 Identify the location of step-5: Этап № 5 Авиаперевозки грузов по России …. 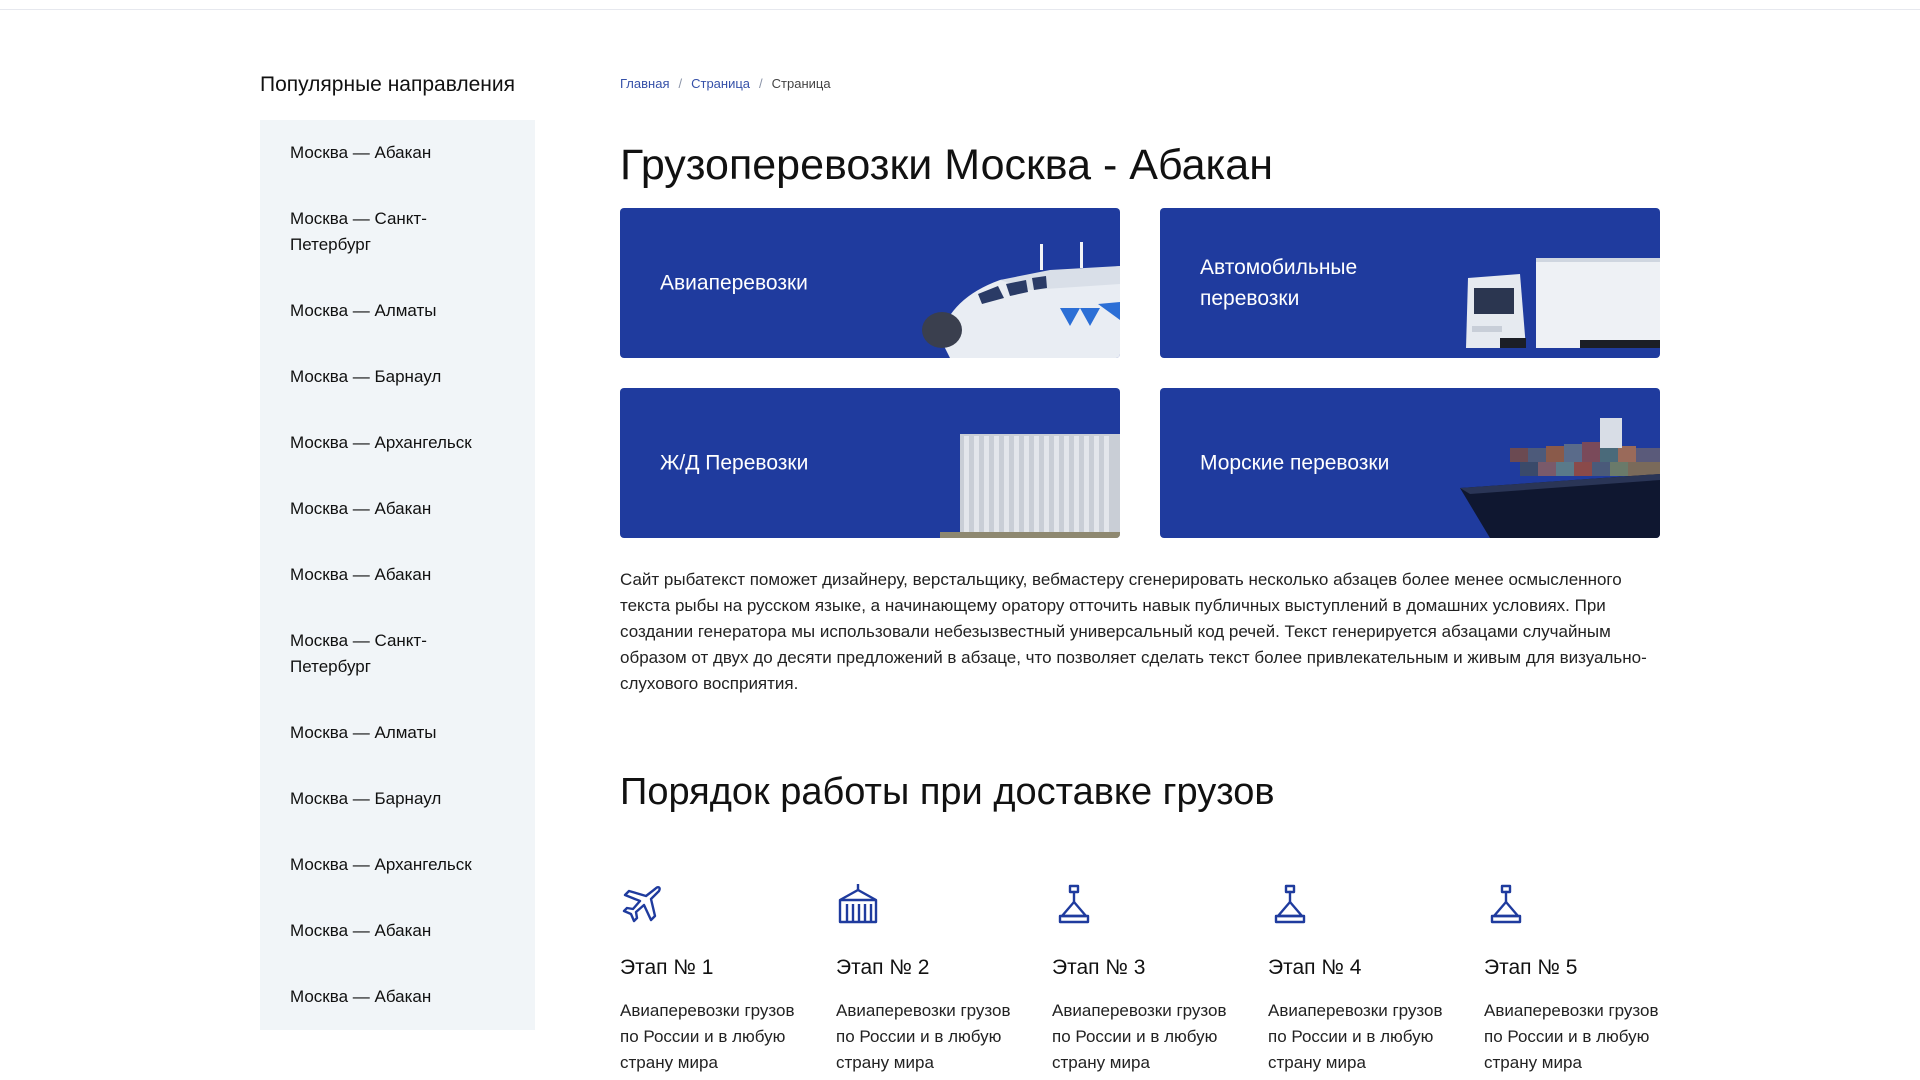
(1576, 979).